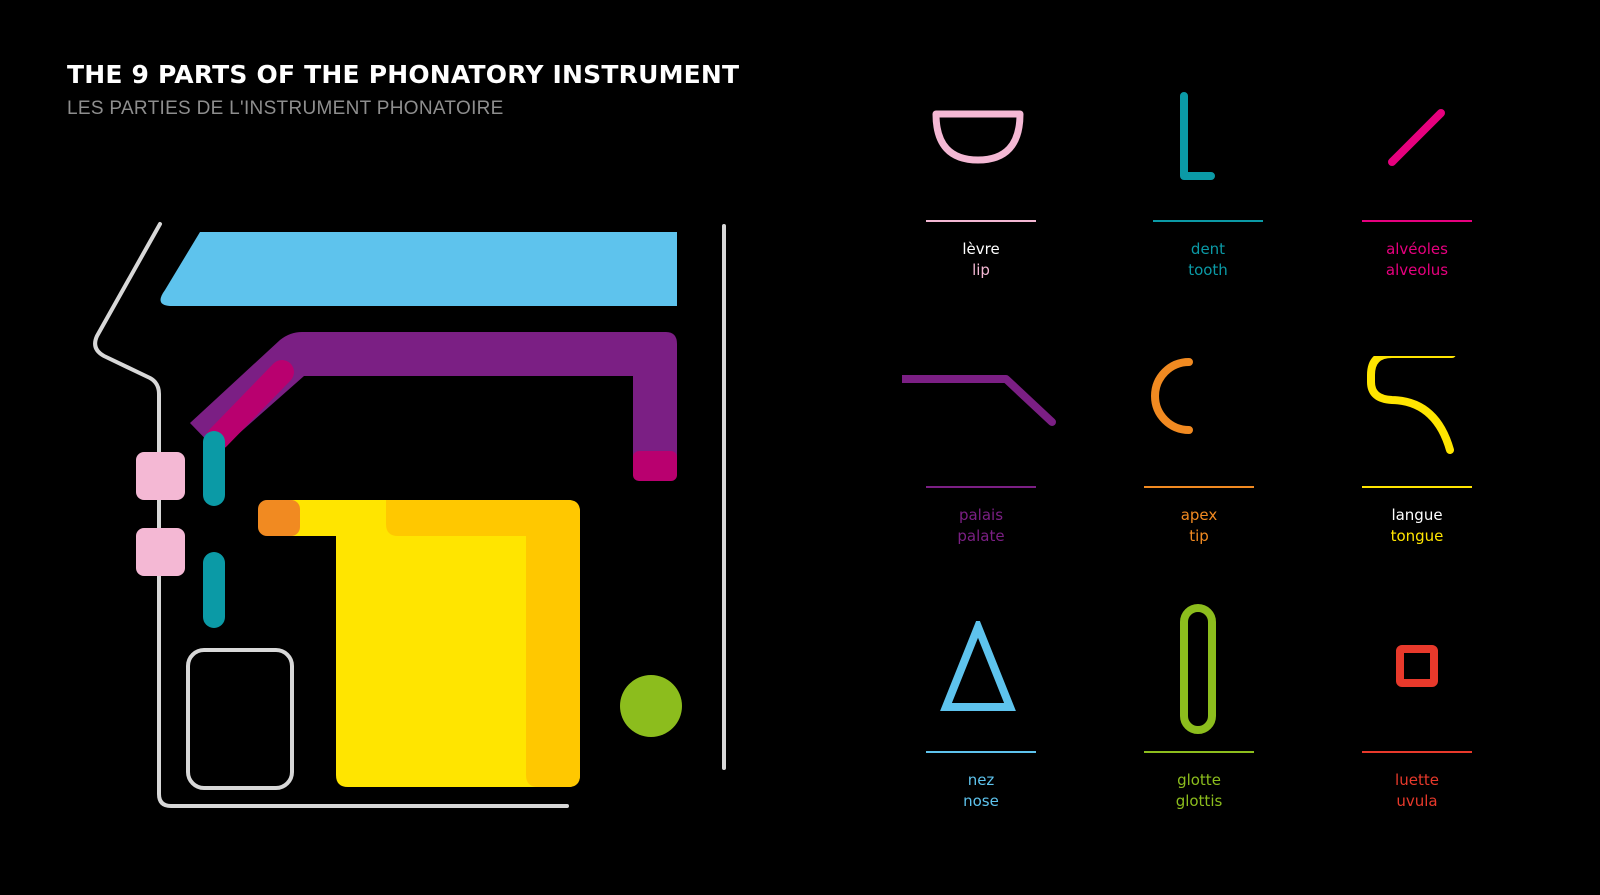  Describe the element at coordinates (981, 801) in the screenshot. I see `legend-label-en: nose` at that location.